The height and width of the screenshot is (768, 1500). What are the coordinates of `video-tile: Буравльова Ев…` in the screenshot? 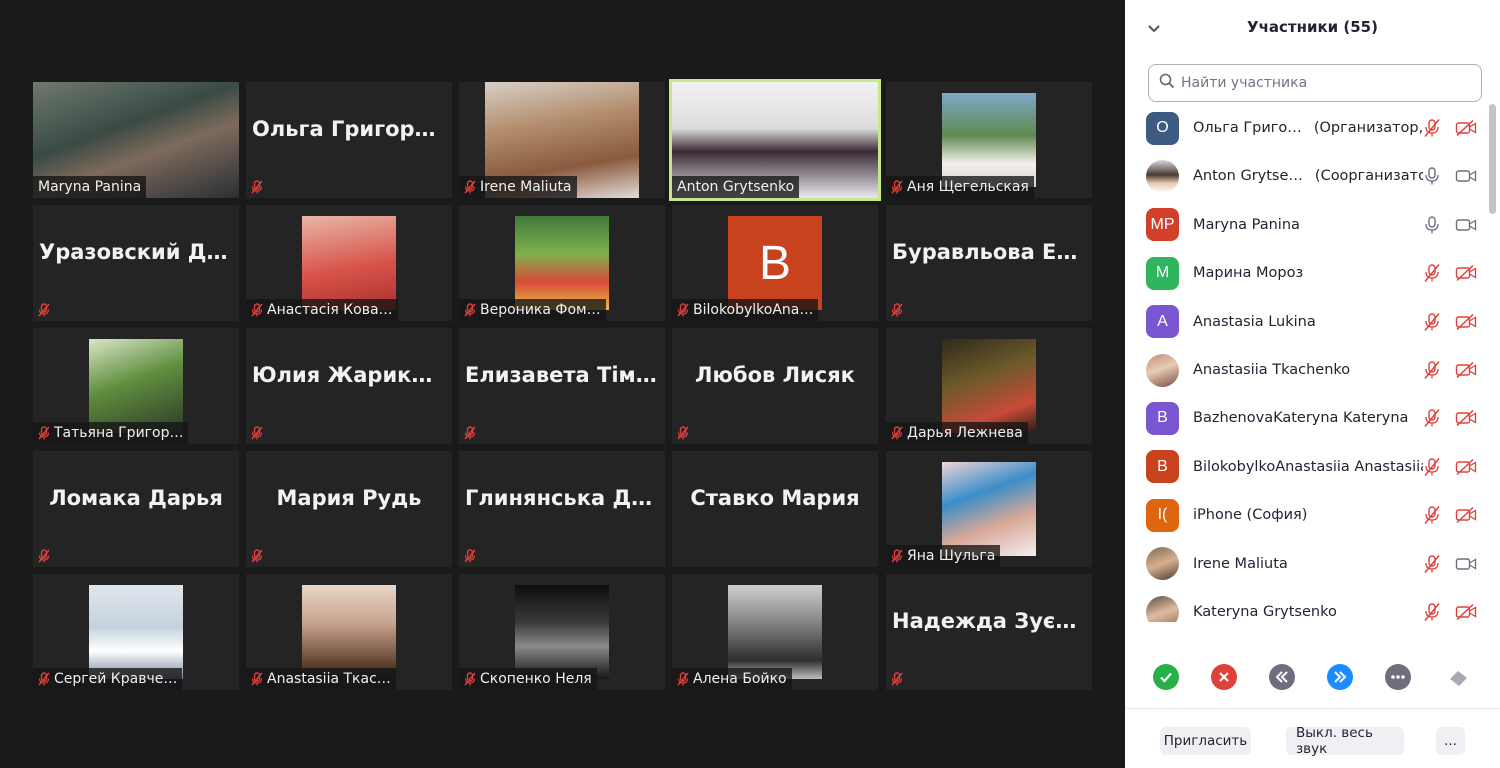 It's located at (989, 263).